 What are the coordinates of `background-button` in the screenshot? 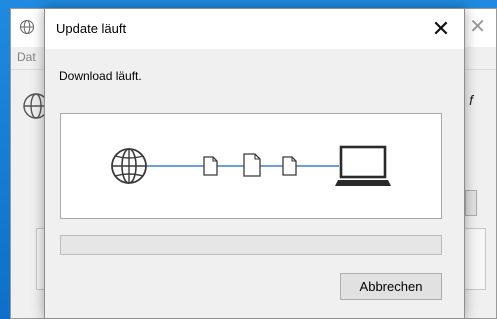 It's located at (471, 203).